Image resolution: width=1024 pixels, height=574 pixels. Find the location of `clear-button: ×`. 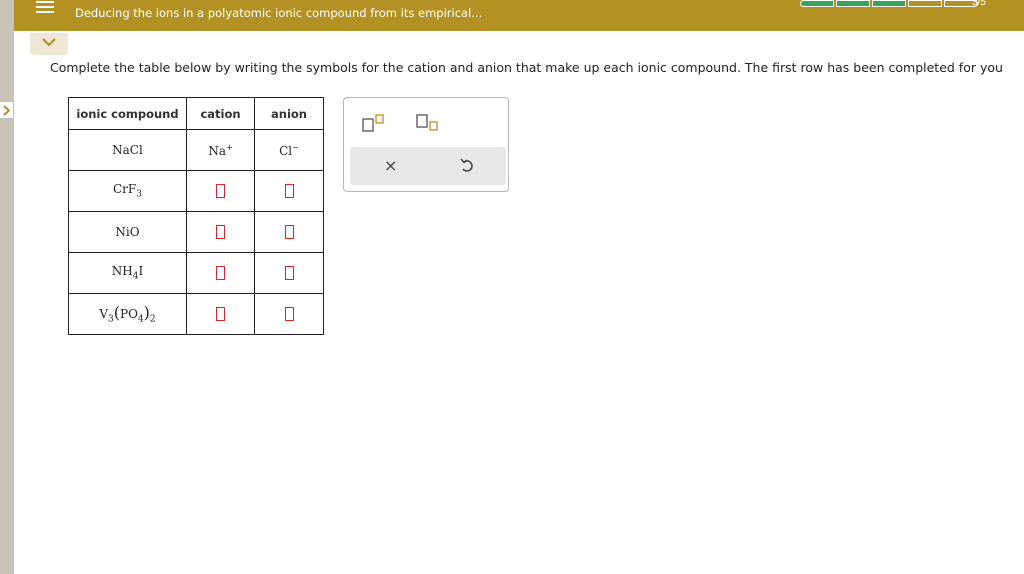

clear-button: × is located at coordinates (390, 166).